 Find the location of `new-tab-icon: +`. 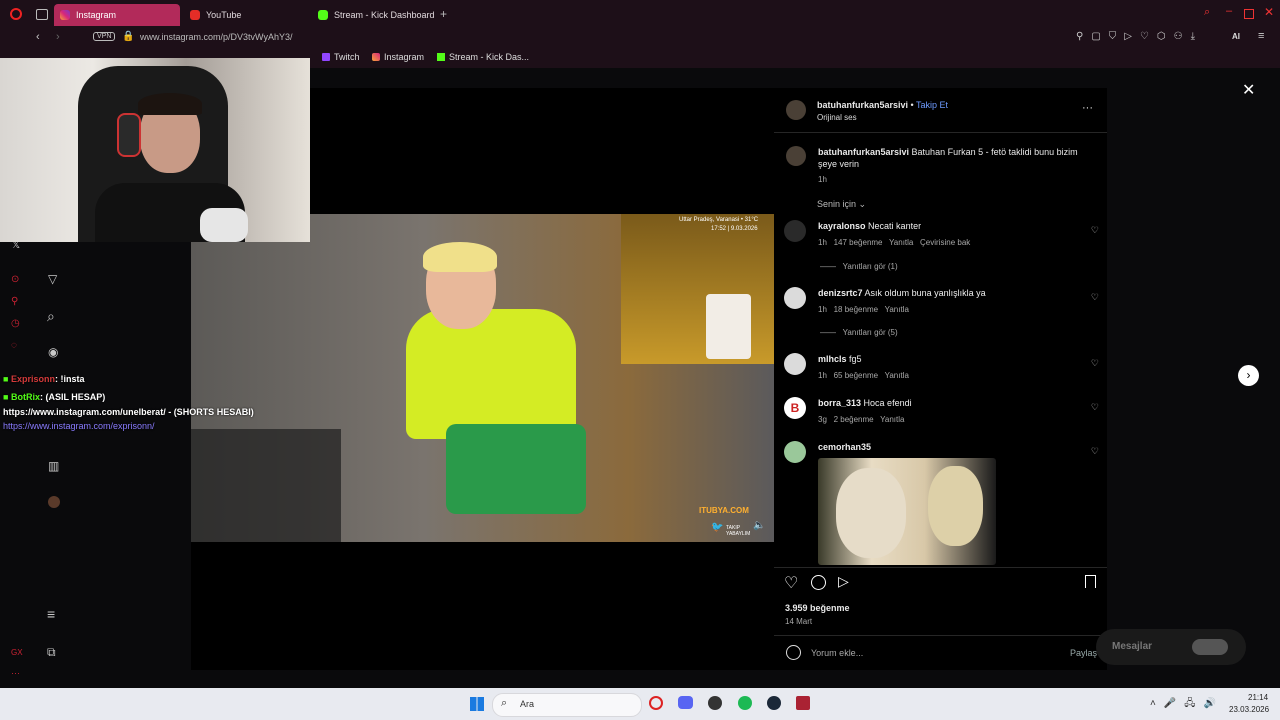

new-tab-icon: + is located at coordinates (443, 14).